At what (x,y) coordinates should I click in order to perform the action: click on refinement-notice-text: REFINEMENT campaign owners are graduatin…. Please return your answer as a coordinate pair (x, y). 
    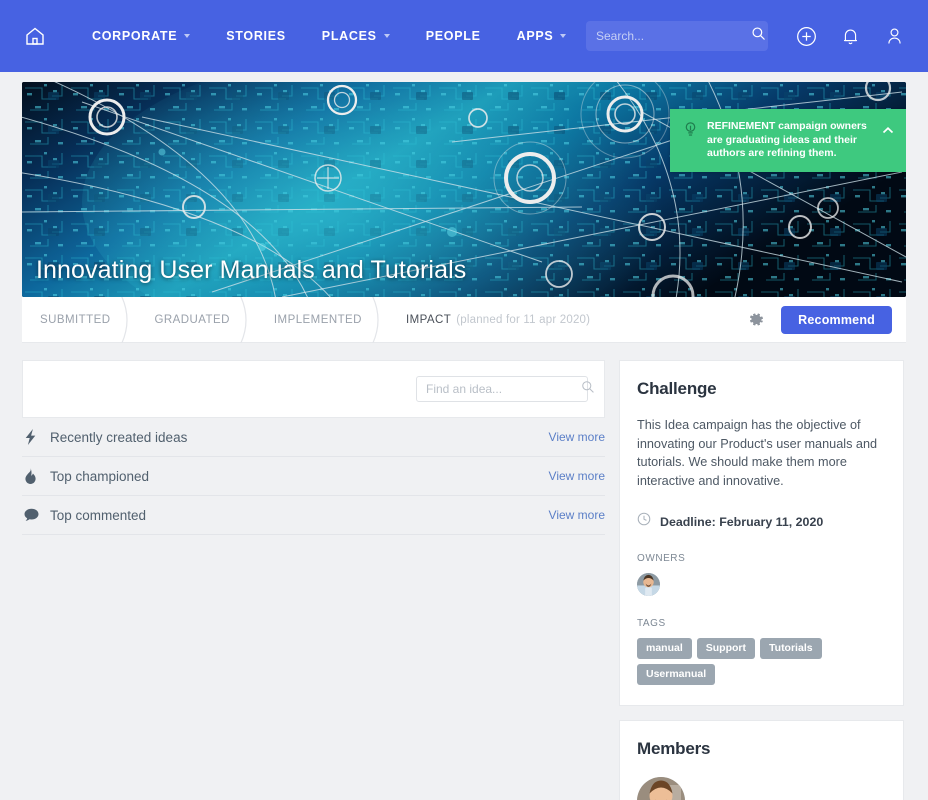
    Looking at the image, I should click on (787, 139).